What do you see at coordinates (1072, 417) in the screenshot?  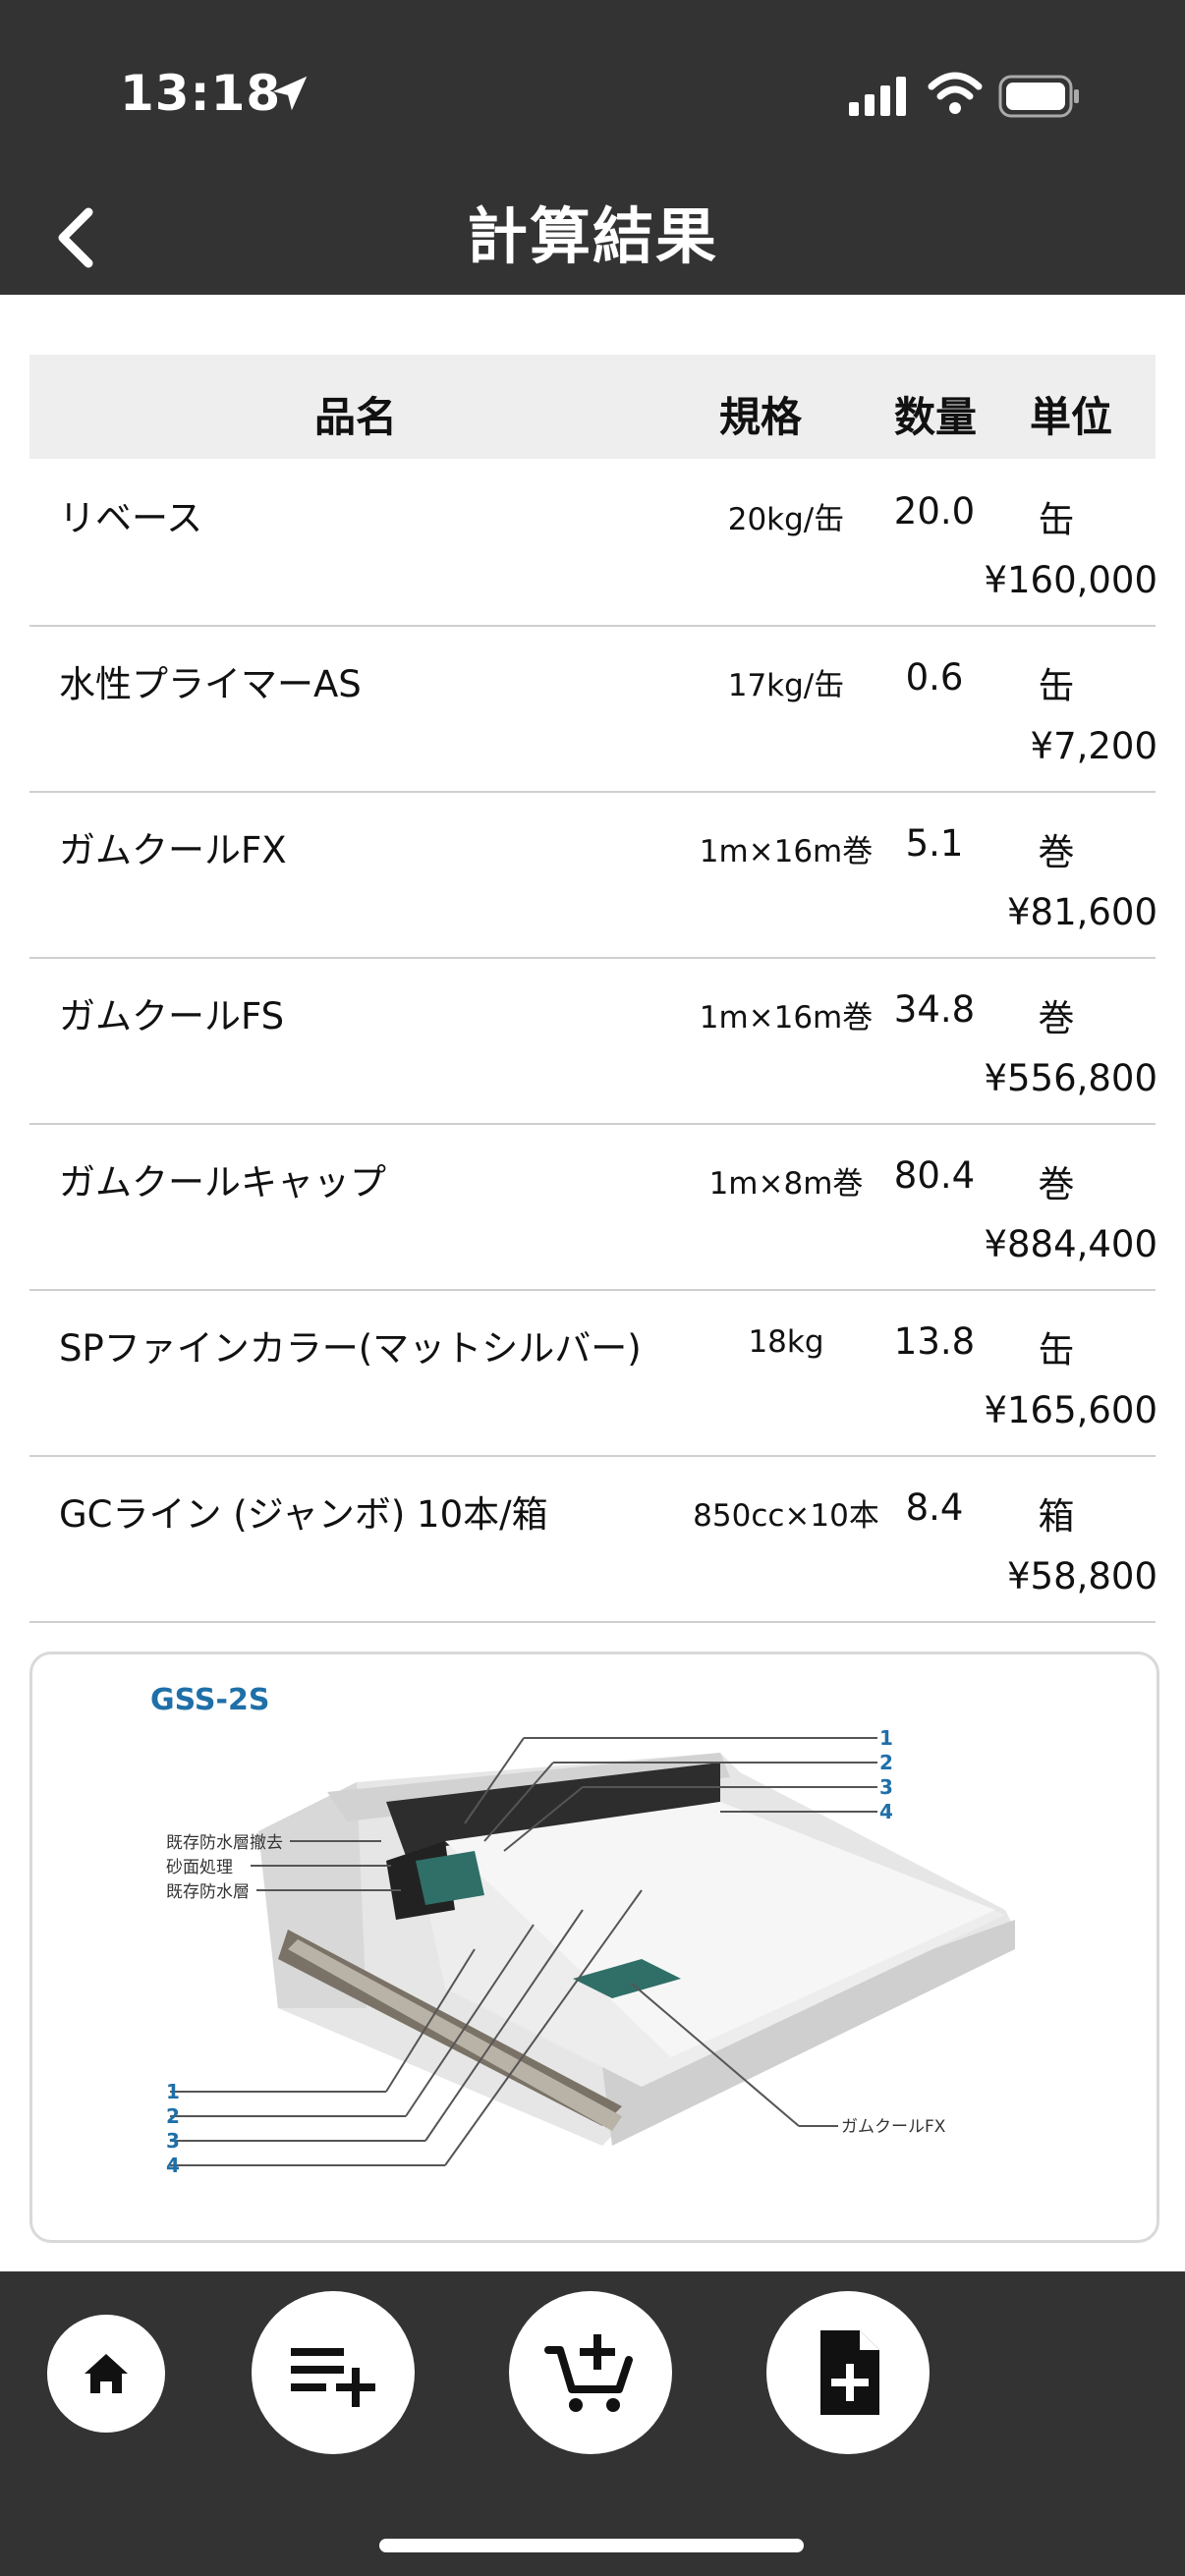 I see `column-header-unit: 単位` at bounding box center [1072, 417].